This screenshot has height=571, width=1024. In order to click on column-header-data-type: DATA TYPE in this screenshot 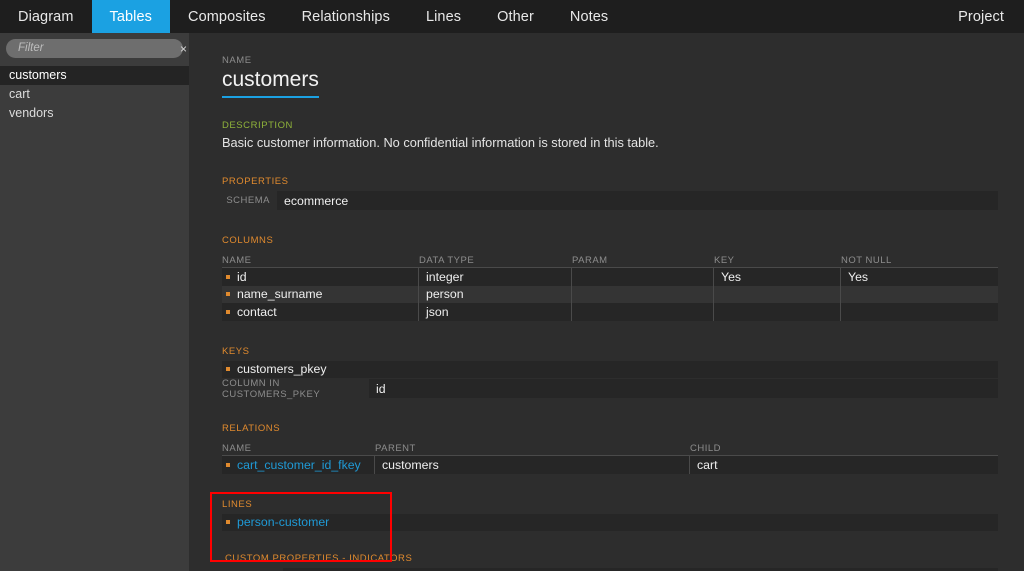, I will do `click(447, 260)`.